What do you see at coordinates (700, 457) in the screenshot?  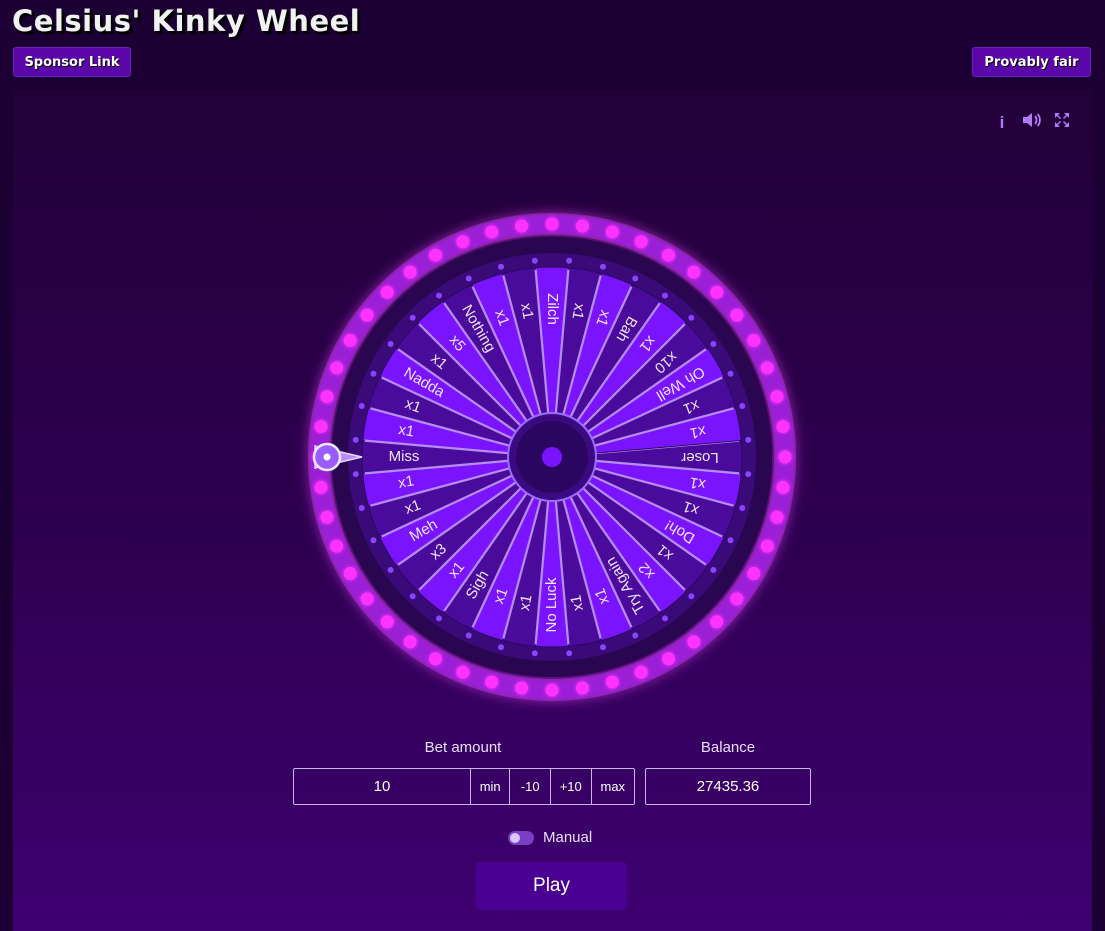 I see `wheel-segment-label: Loser` at bounding box center [700, 457].